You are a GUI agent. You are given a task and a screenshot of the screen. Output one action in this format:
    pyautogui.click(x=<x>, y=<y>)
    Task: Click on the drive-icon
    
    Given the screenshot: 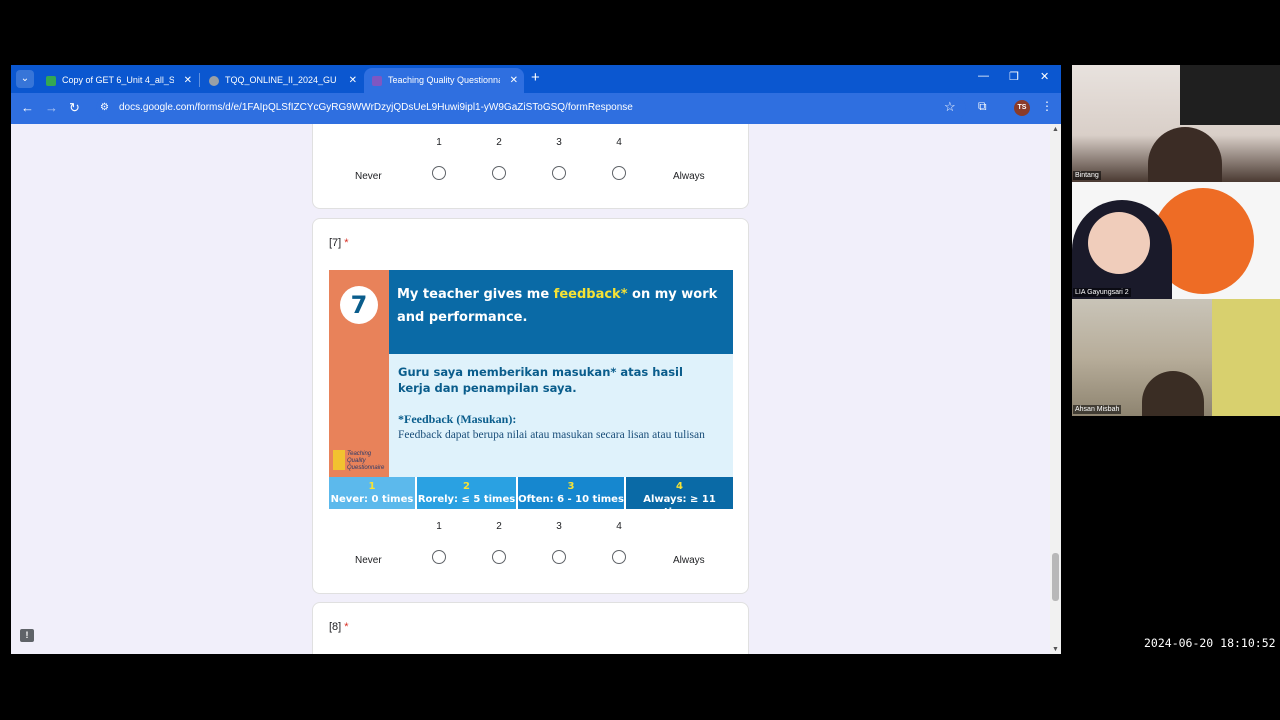 What is the action you would take?
    pyautogui.click(x=51, y=80)
    